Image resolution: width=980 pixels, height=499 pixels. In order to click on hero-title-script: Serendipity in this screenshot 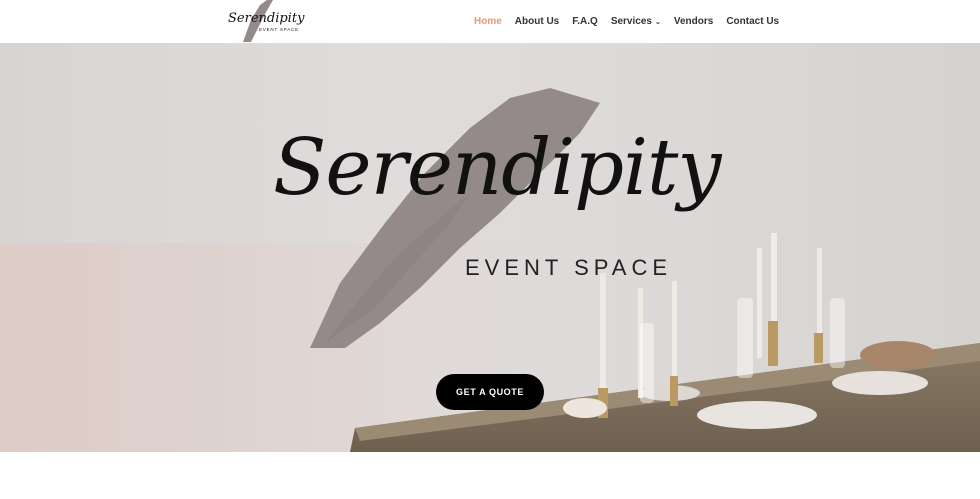, I will do `click(497, 168)`.